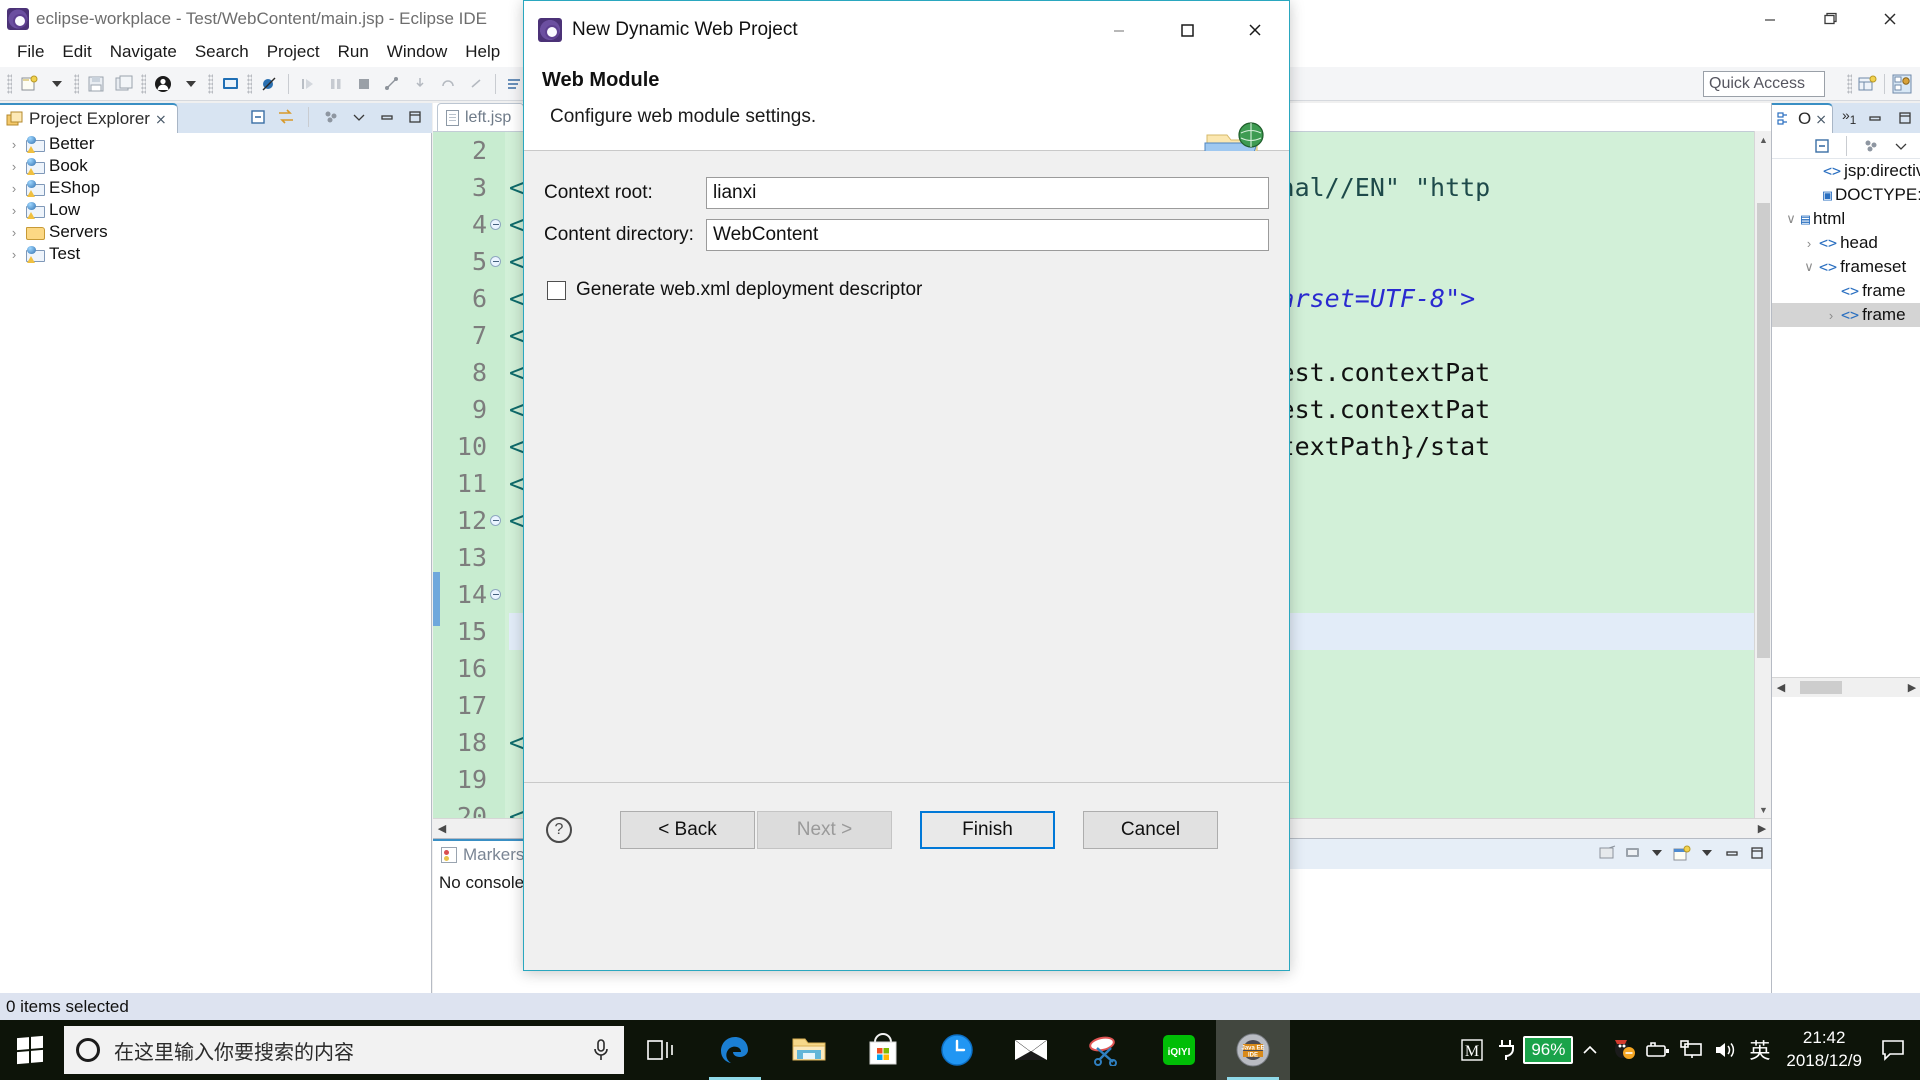 Image resolution: width=1920 pixels, height=1080 pixels. Describe the element at coordinates (1849, 117) in the screenshot. I see `outline-overflow: »1` at that location.